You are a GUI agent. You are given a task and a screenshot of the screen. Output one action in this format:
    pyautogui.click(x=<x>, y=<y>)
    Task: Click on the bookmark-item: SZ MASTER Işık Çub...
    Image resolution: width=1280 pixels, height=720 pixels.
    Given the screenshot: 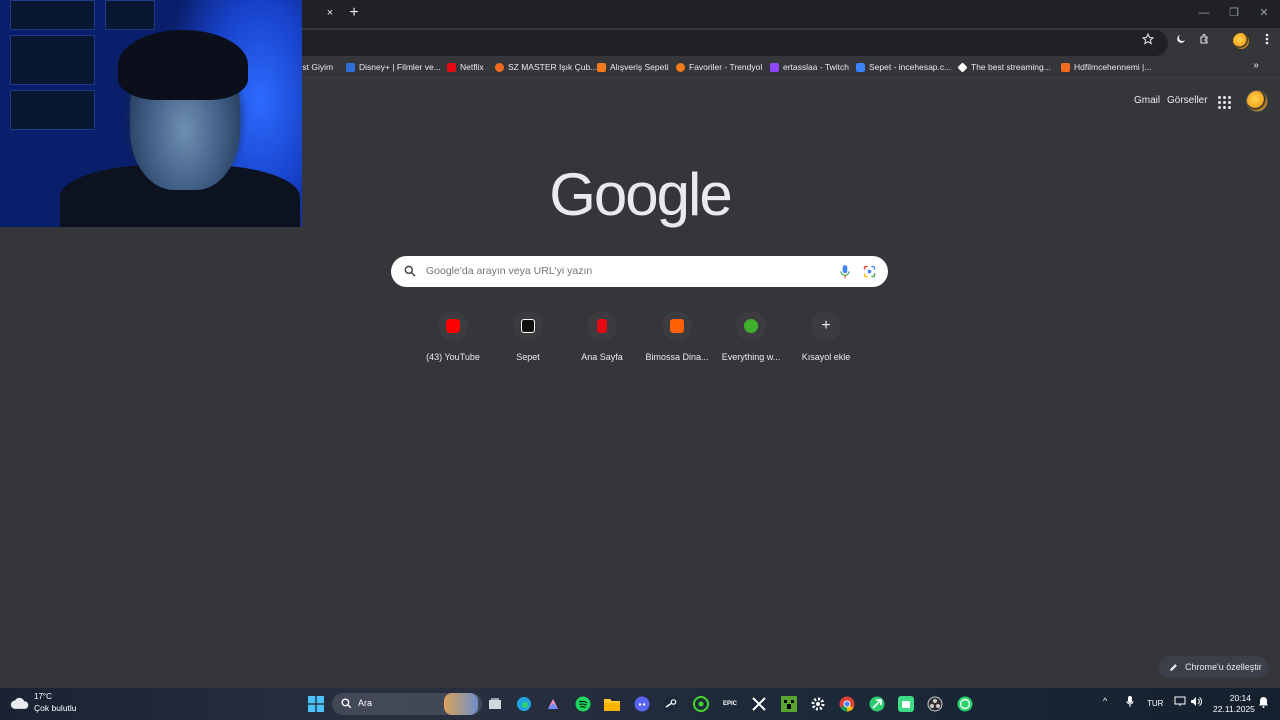 What is the action you would take?
    pyautogui.click(x=546, y=67)
    